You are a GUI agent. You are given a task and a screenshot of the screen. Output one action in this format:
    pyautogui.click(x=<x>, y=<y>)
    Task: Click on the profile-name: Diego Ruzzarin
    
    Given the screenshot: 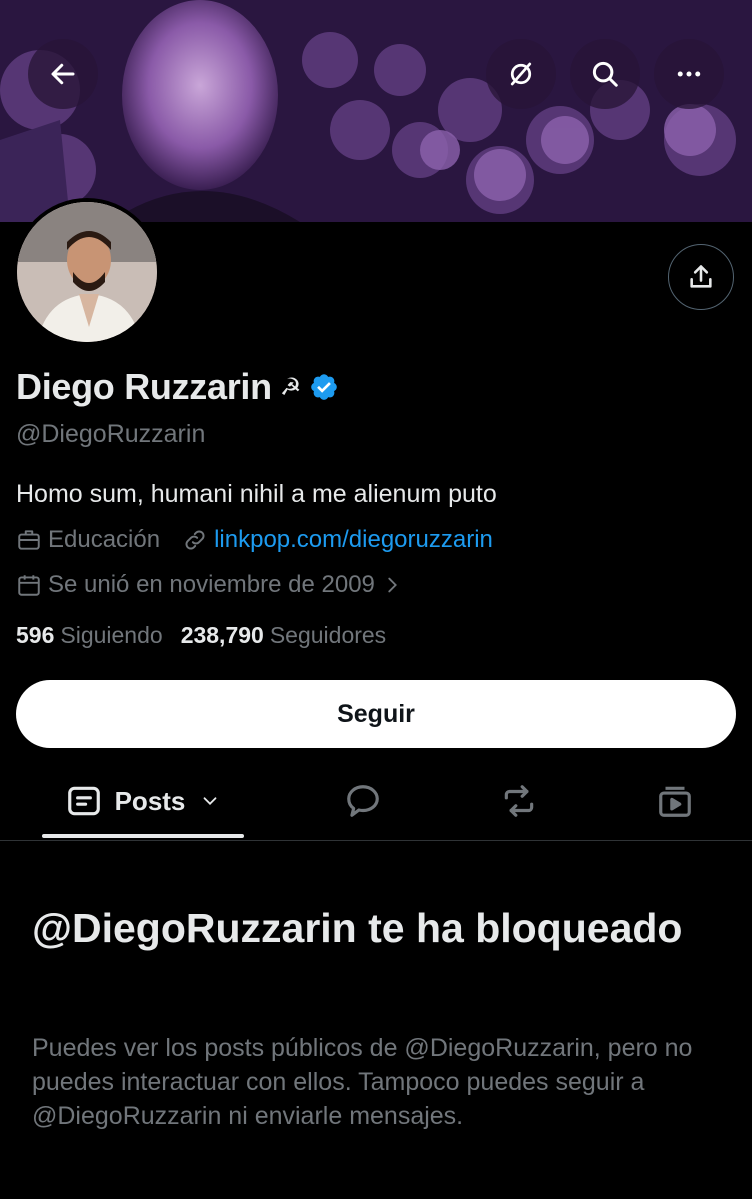 What is the action you would take?
    pyautogui.click(x=144, y=386)
    